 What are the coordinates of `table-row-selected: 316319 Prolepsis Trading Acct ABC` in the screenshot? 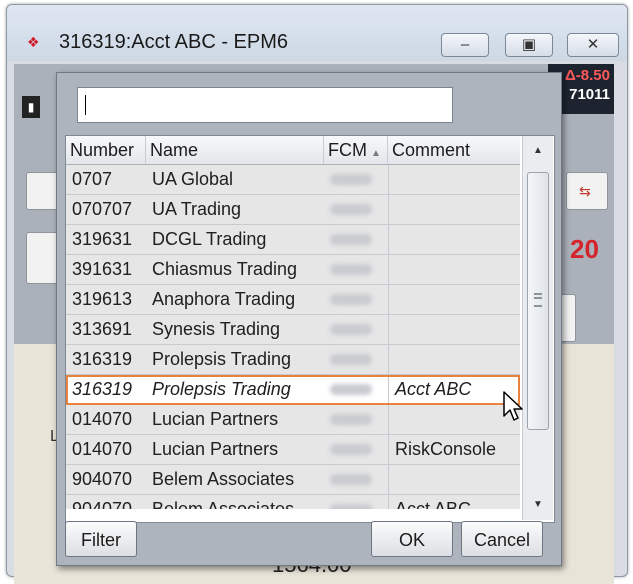 It's located at (293, 390).